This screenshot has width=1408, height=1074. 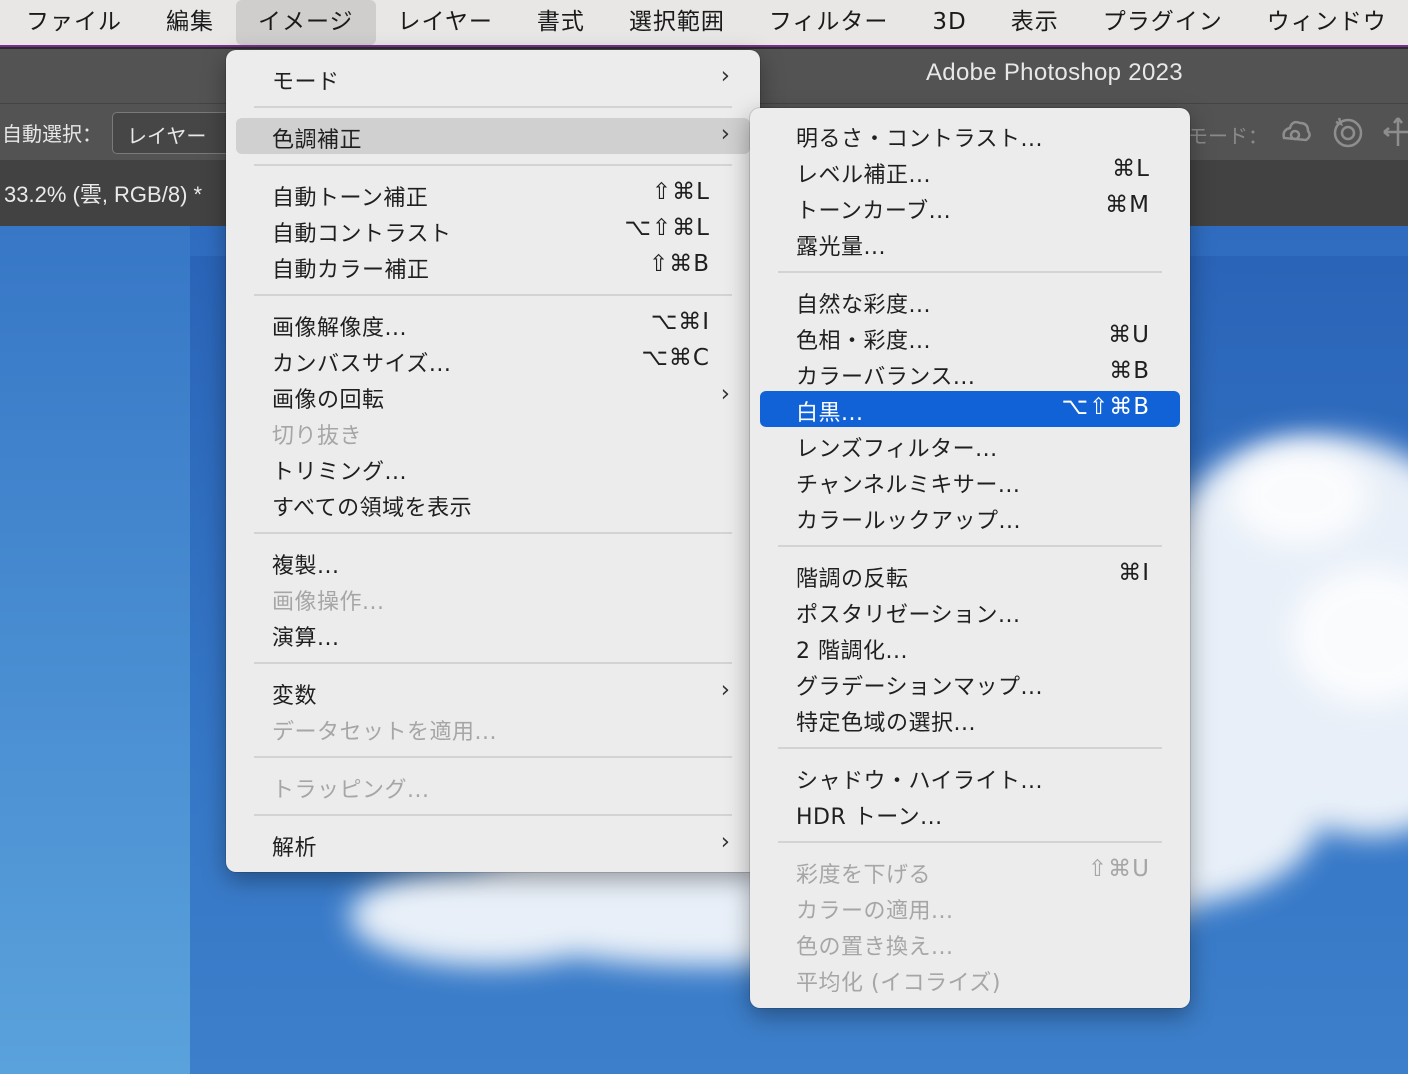 What do you see at coordinates (493, 396) in the screenshot?
I see `menu-item-image-rotation: 画像の回転 ›` at bounding box center [493, 396].